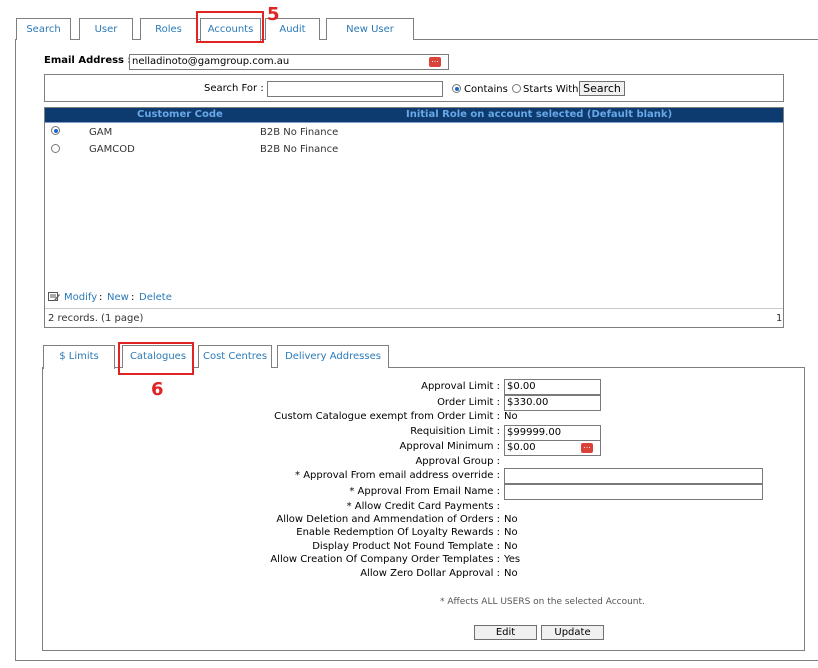  Describe the element at coordinates (370, 29) in the screenshot. I see `tab-new-user: New User` at that location.